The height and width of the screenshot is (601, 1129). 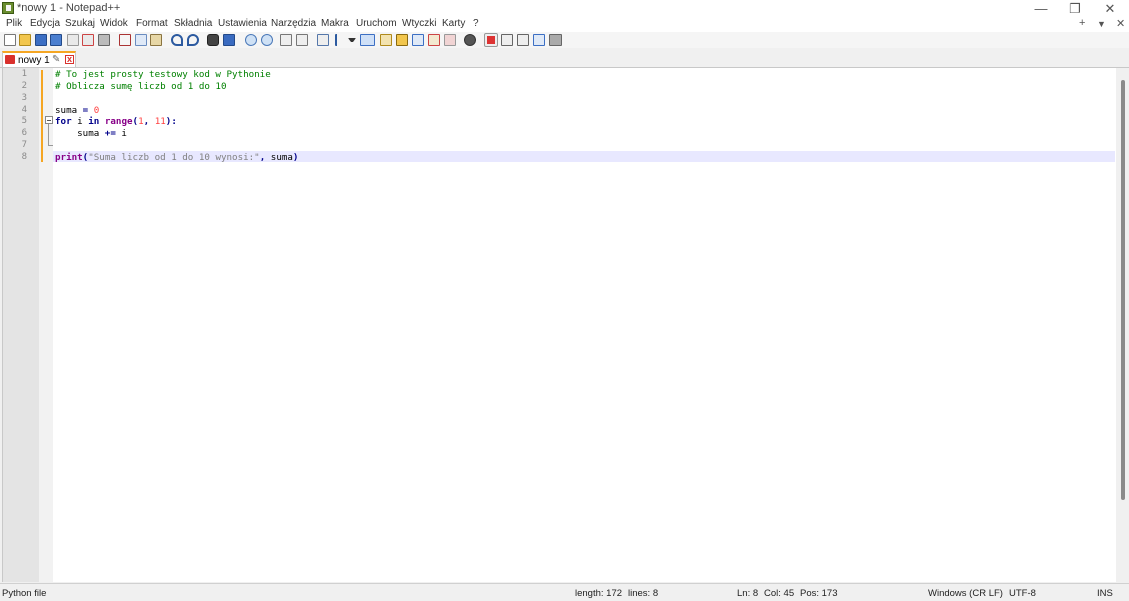 What do you see at coordinates (50, 145) in the screenshot?
I see `fold-line-end` at bounding box center [50, 145].